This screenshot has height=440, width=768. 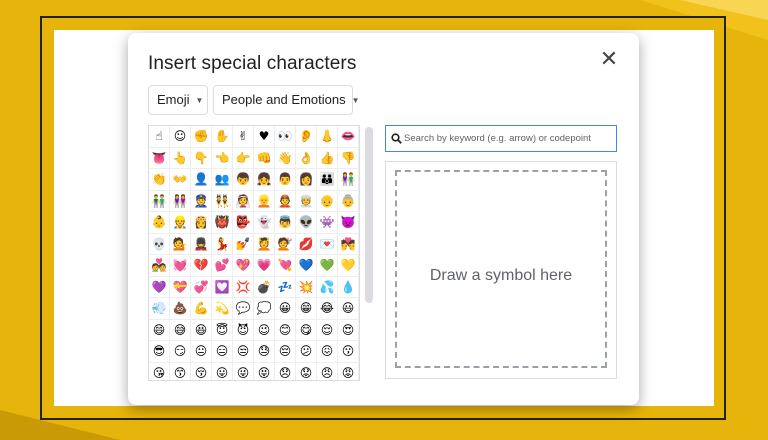 What do you see at coordinates (222, 352) in the screenshot?
I see `emoji-cell: 😑` at bounding box center [222, 352].